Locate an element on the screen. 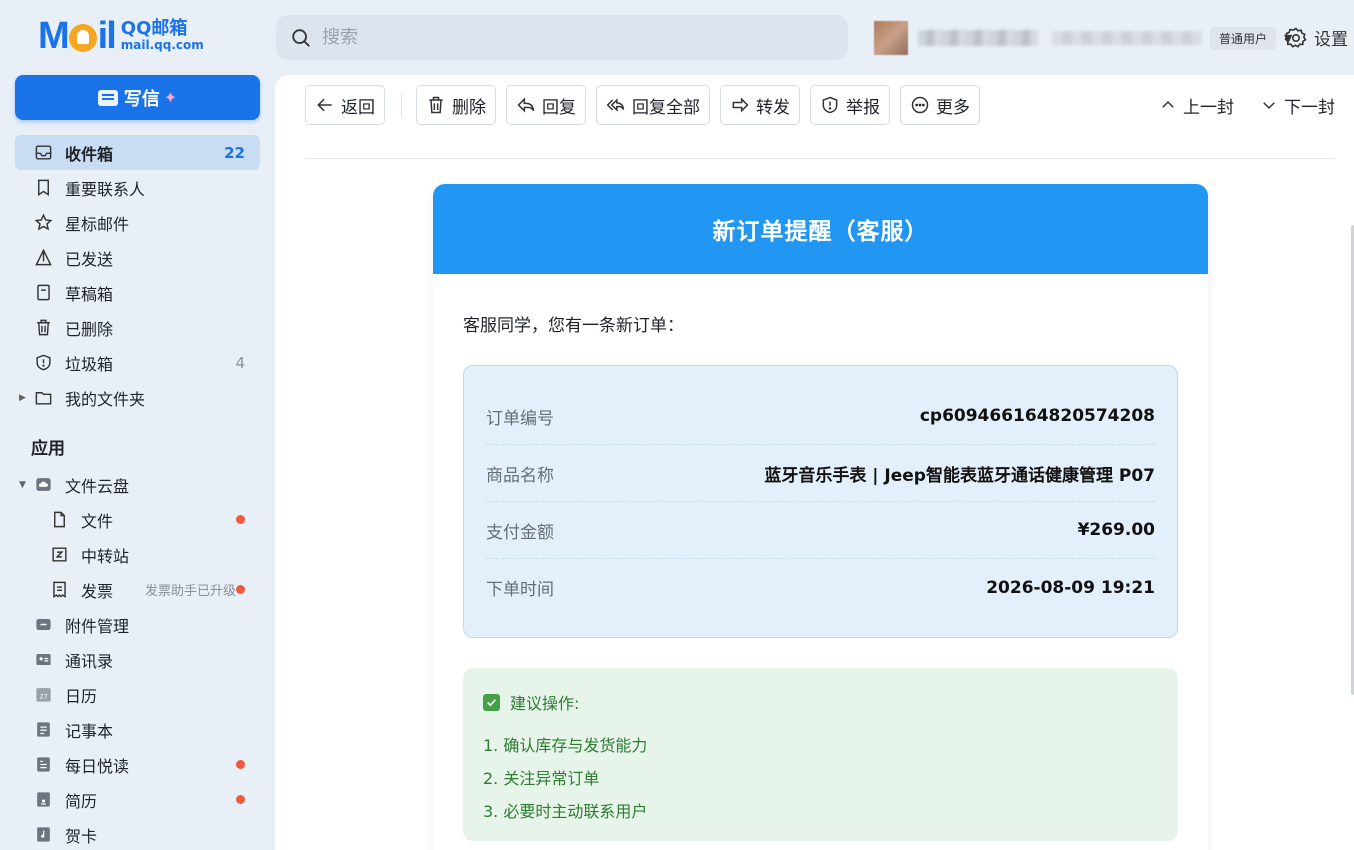  settings-button: 设置 is located at coordinates (1316, 37).